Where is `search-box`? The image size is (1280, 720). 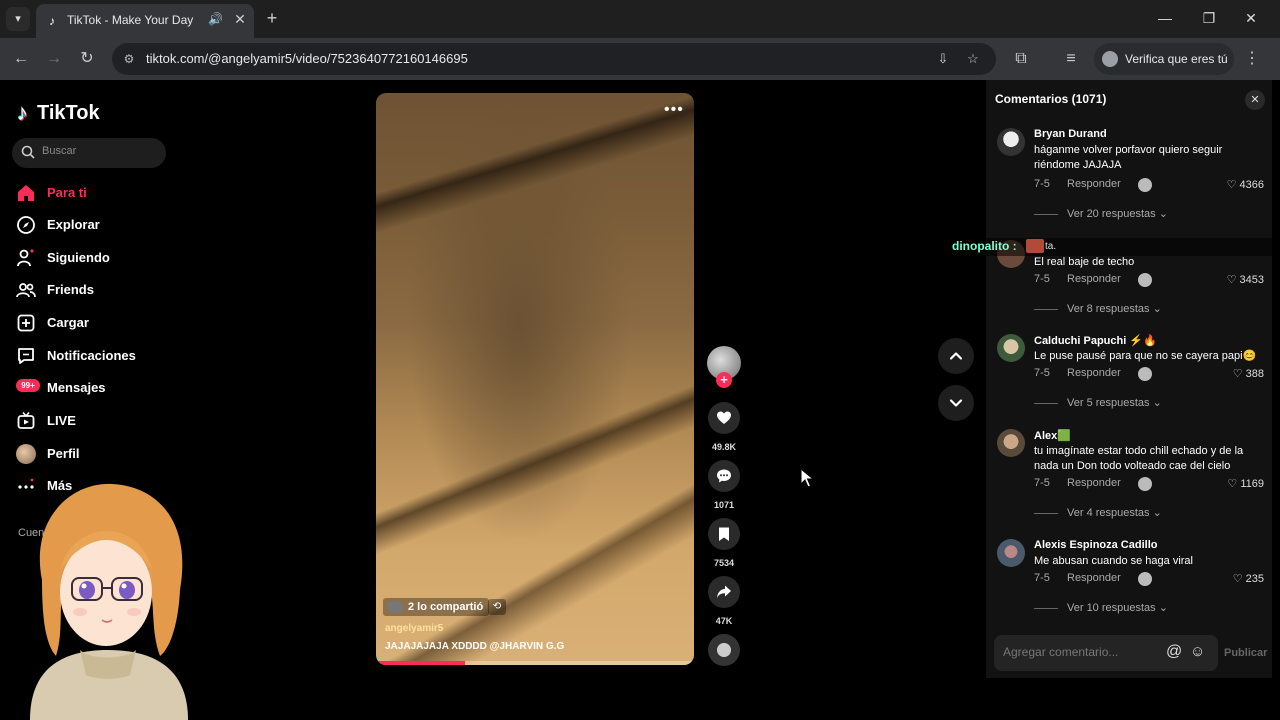
search-box is located at coordinates (89, 153).